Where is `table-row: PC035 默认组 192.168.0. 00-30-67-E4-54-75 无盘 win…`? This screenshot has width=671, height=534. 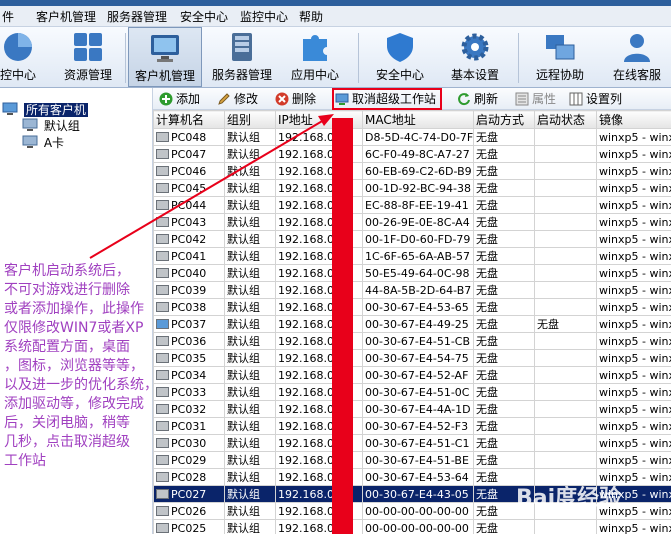 table-row: PC035 默认组 192.168.0. 00-30-67-E4-54-75 无盘 win… is located at coordinates (412, 358).